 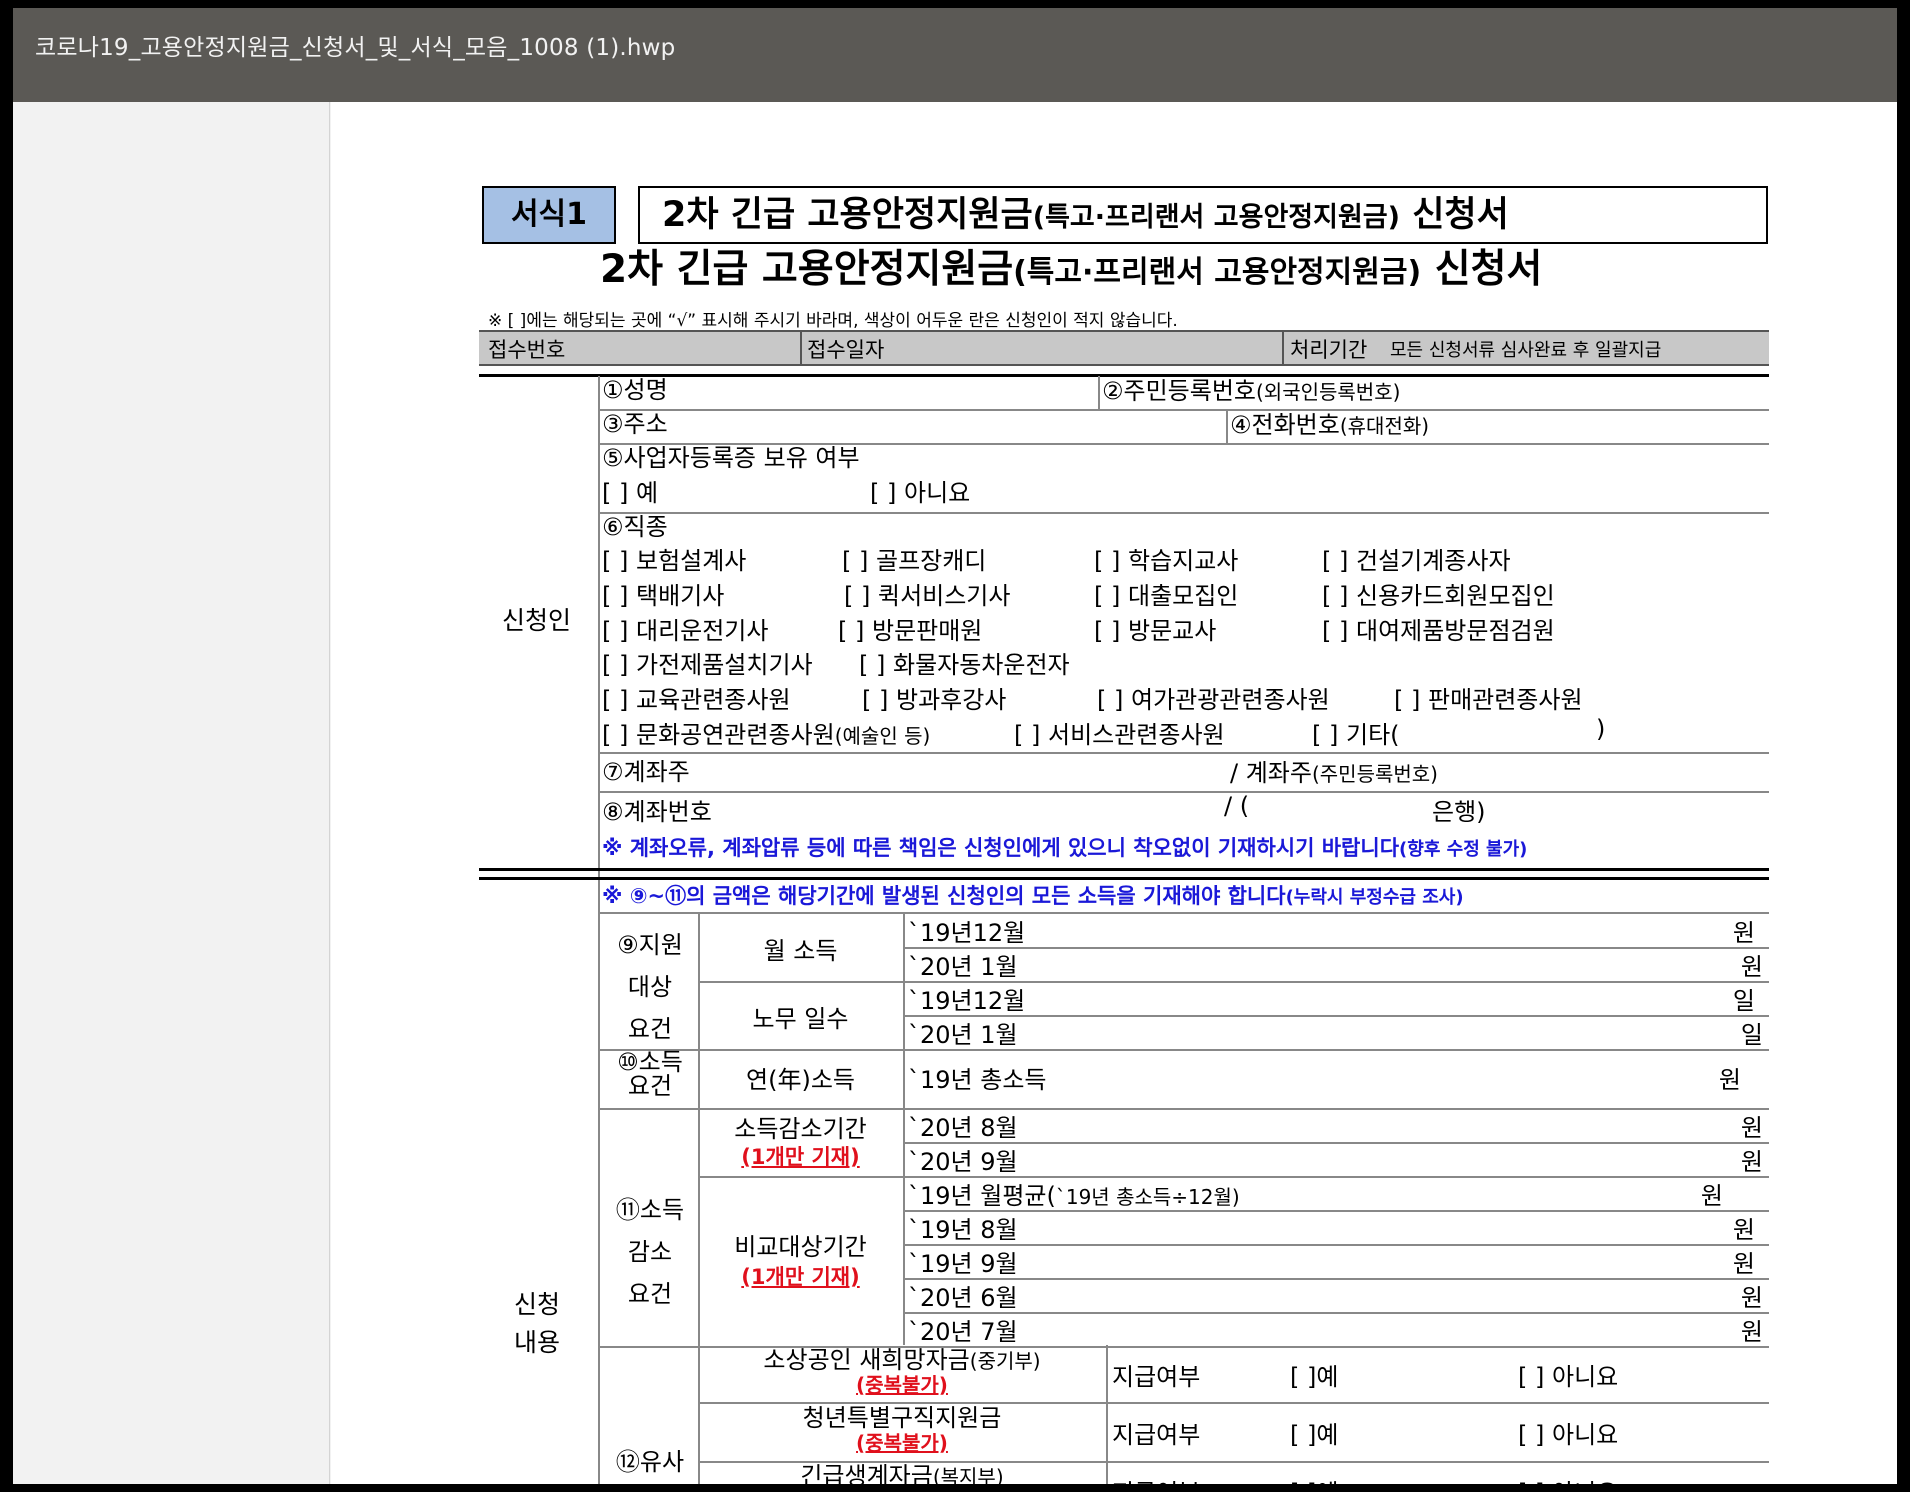 I want to click on applicant-section-label: 신청인, so click(x=537, y=620).